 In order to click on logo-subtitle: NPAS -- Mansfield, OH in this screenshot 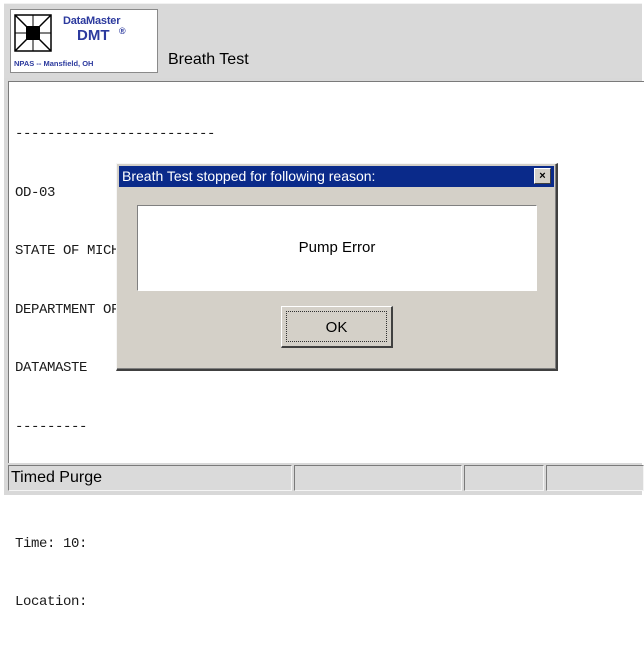, I will do `click(54, 63)`.